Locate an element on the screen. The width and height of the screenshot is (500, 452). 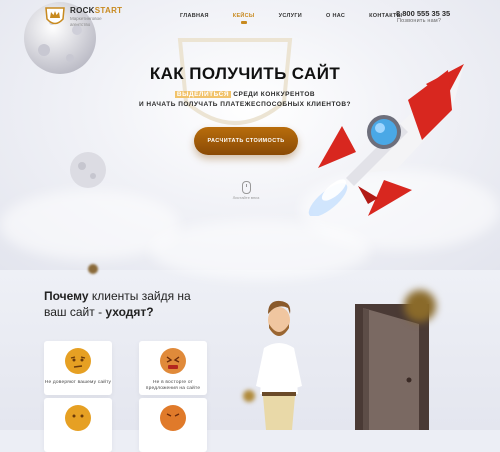
nav-item-home: ГЛАВНАЯ is located at coordinates (194, 16).